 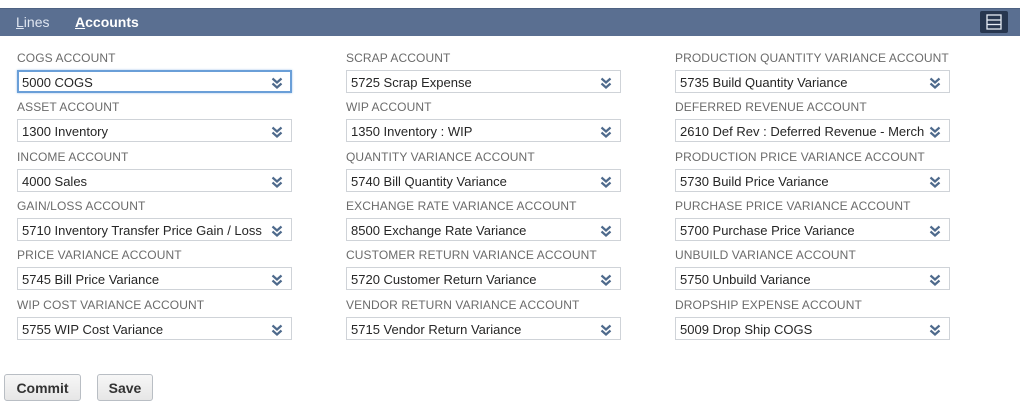 I want to click on deferred-revenue-account-field: DEFERRED REVENUE ACCOUNT 2610 Def Rev, so click(x=813, y=121).